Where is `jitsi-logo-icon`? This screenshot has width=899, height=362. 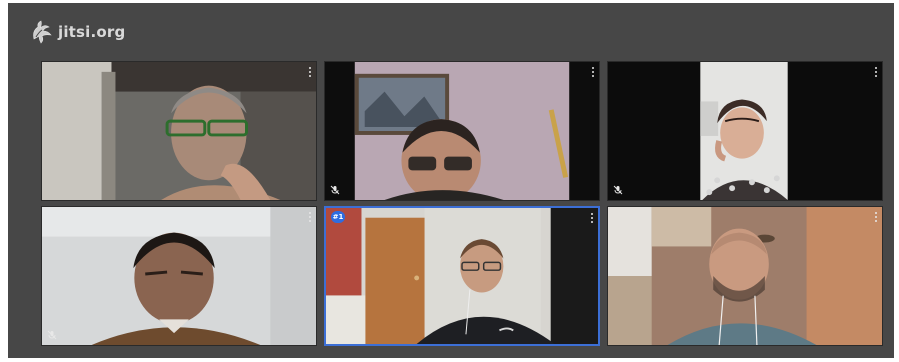 jitsi-logo-icon is located at coordinates (42, 32).